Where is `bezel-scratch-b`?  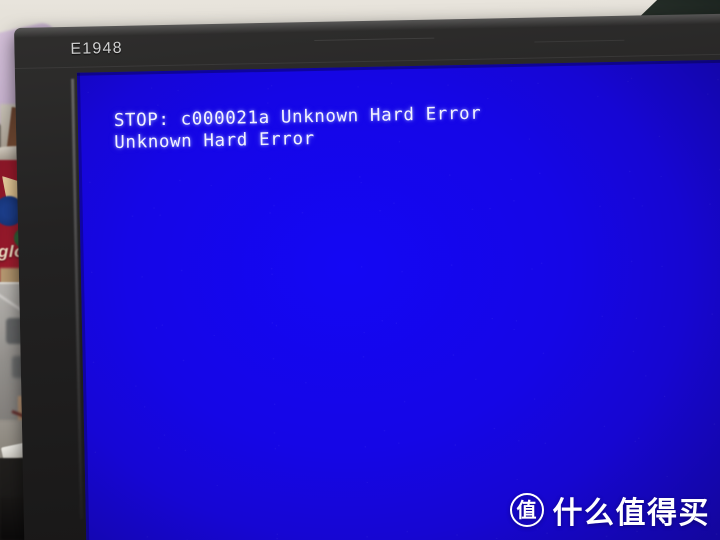 bezel-scratch-b is located at coordinates (579, 41).